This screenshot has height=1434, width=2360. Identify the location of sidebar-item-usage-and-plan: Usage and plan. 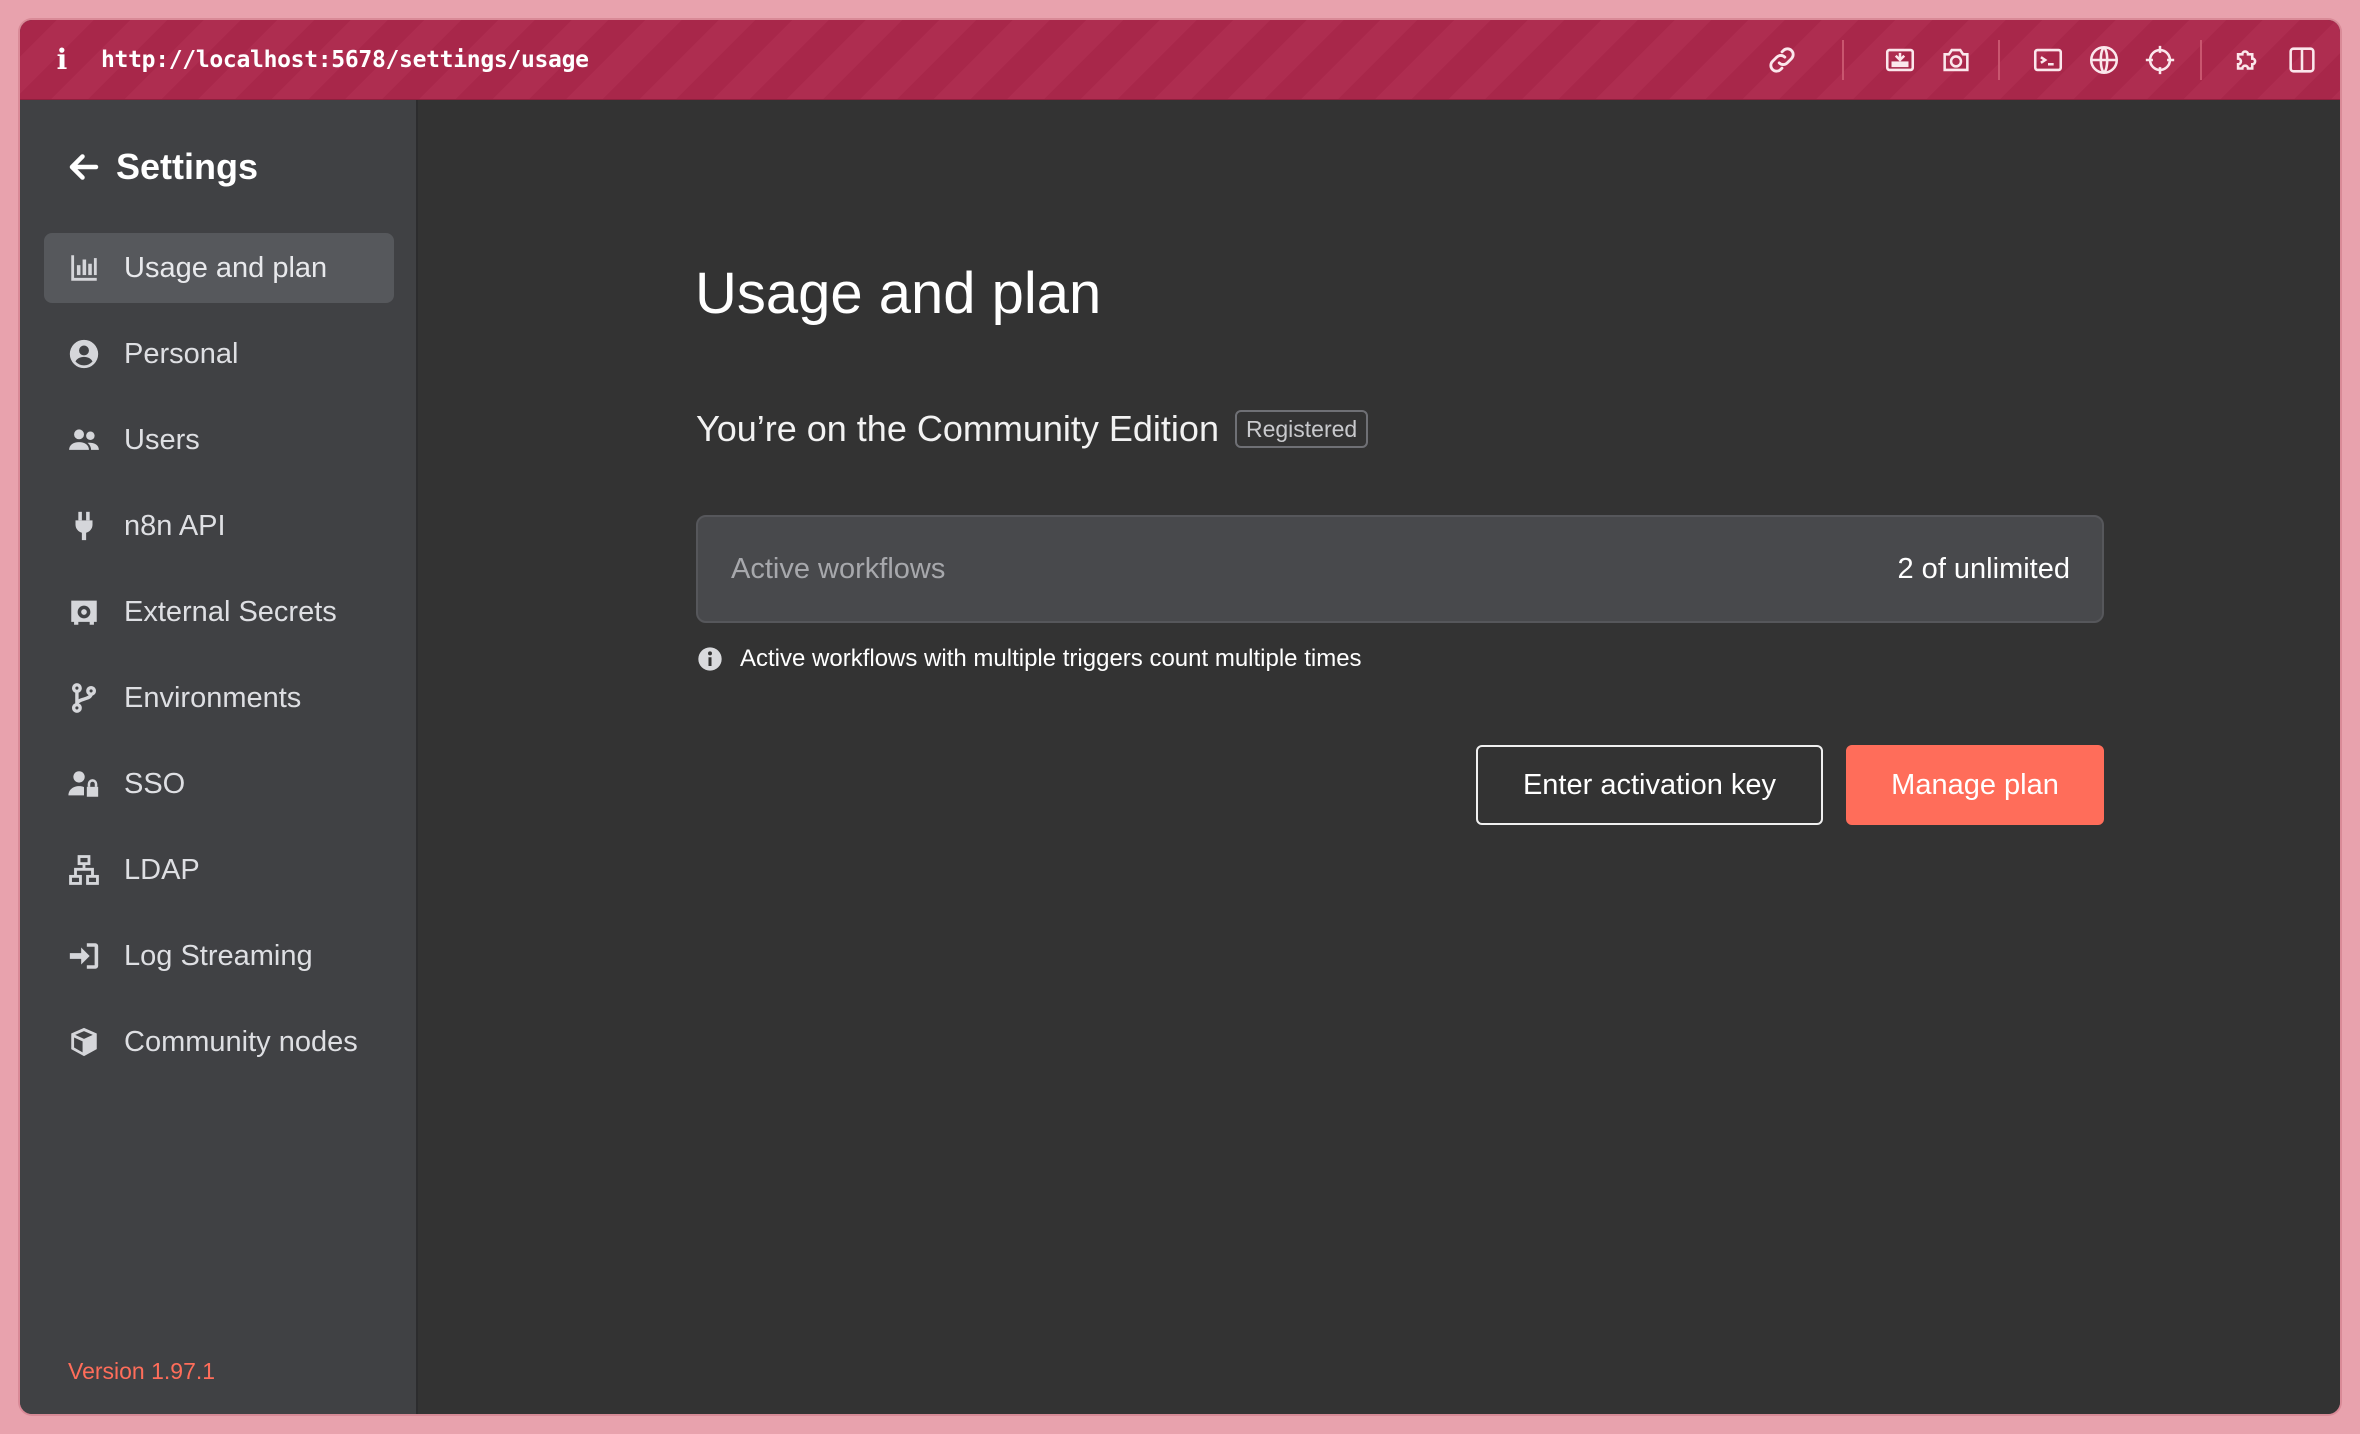
(219, 268).